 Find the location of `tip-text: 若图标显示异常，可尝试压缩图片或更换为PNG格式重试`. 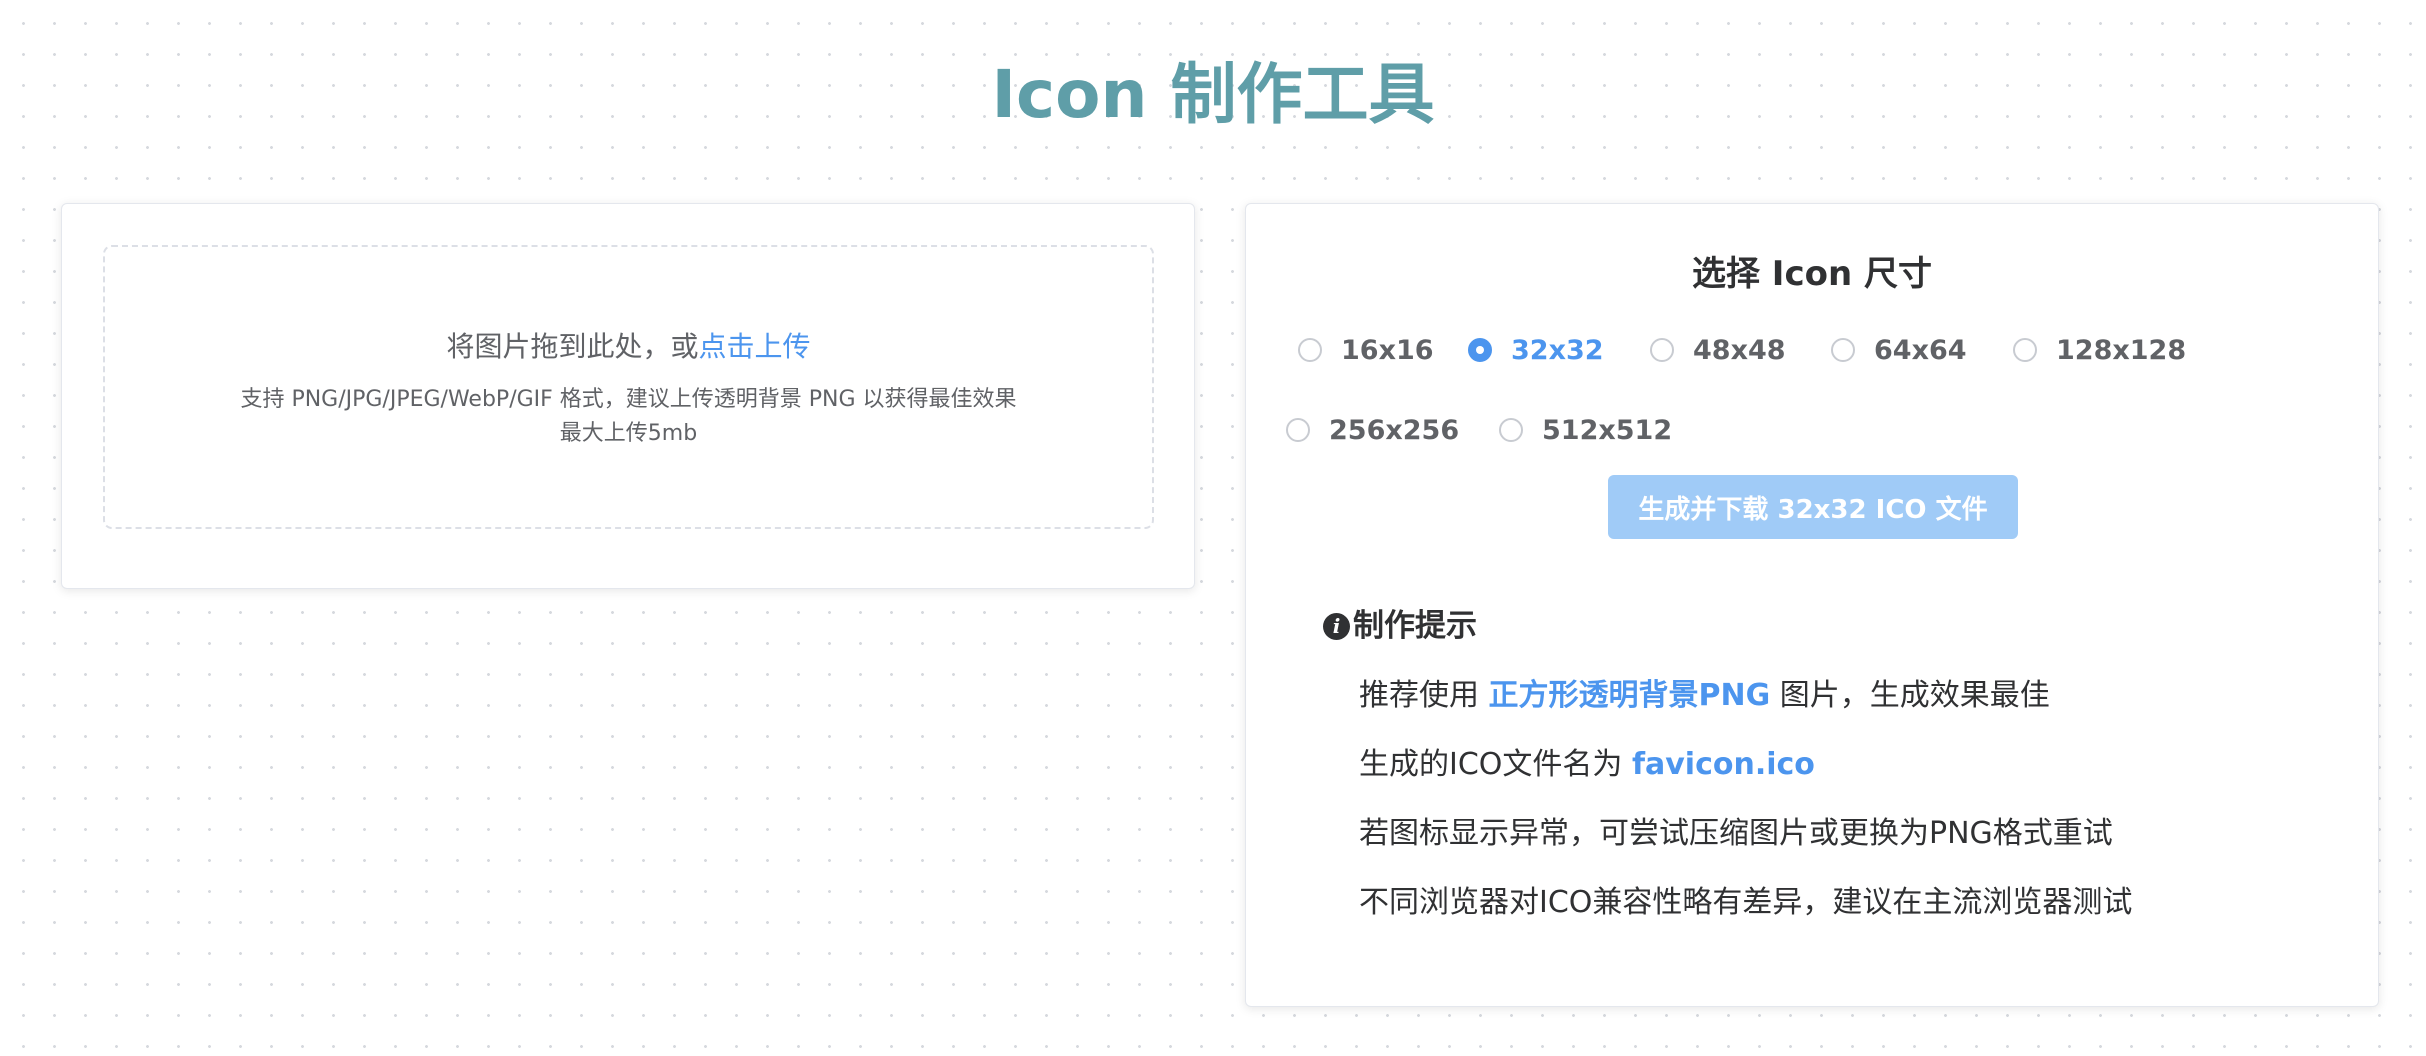

tip-text: 若图标显示异常，可尝试压缩图片或更换为PNG格式重试 is located at coordinates (1736, 833).